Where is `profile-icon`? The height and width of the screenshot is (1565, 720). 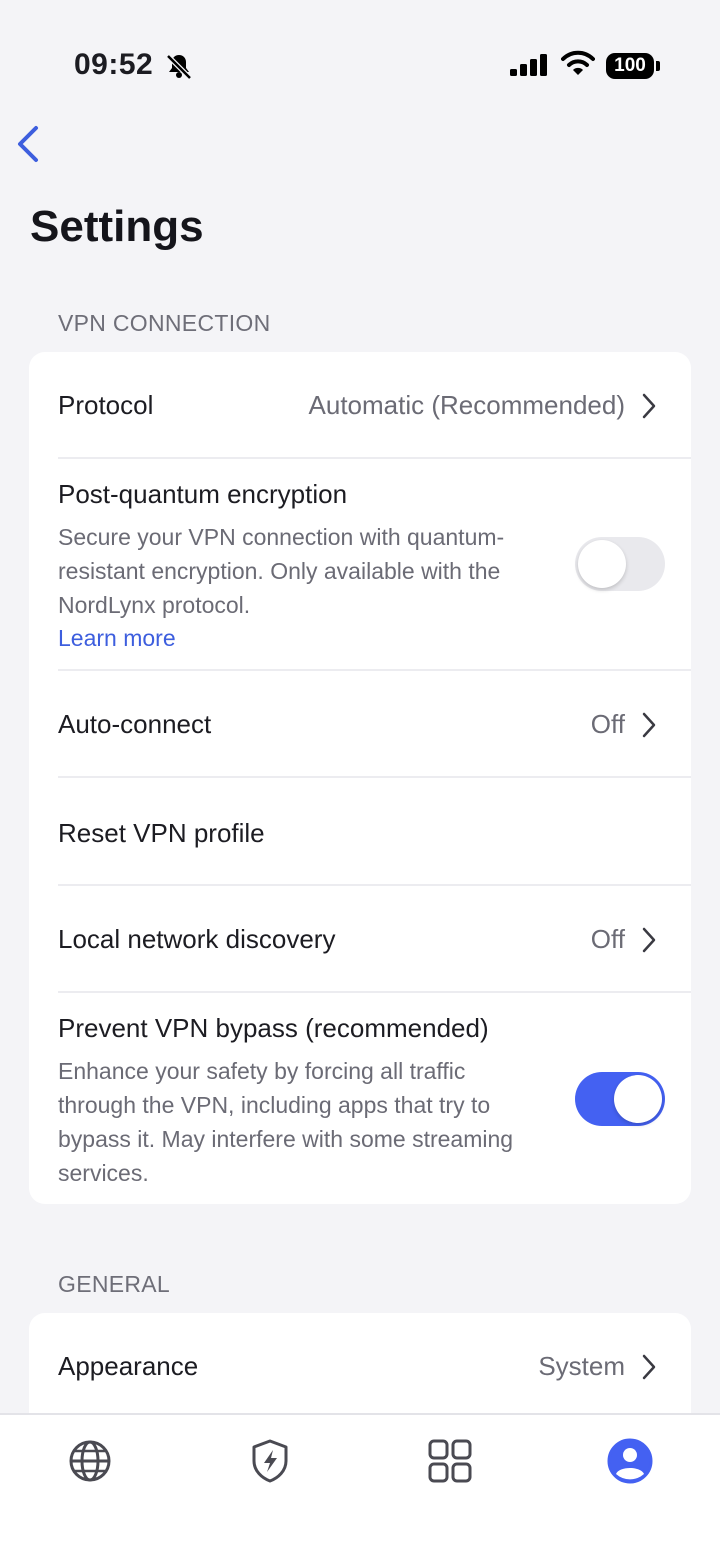 profile-icon is located at coordinates (630, 1461).